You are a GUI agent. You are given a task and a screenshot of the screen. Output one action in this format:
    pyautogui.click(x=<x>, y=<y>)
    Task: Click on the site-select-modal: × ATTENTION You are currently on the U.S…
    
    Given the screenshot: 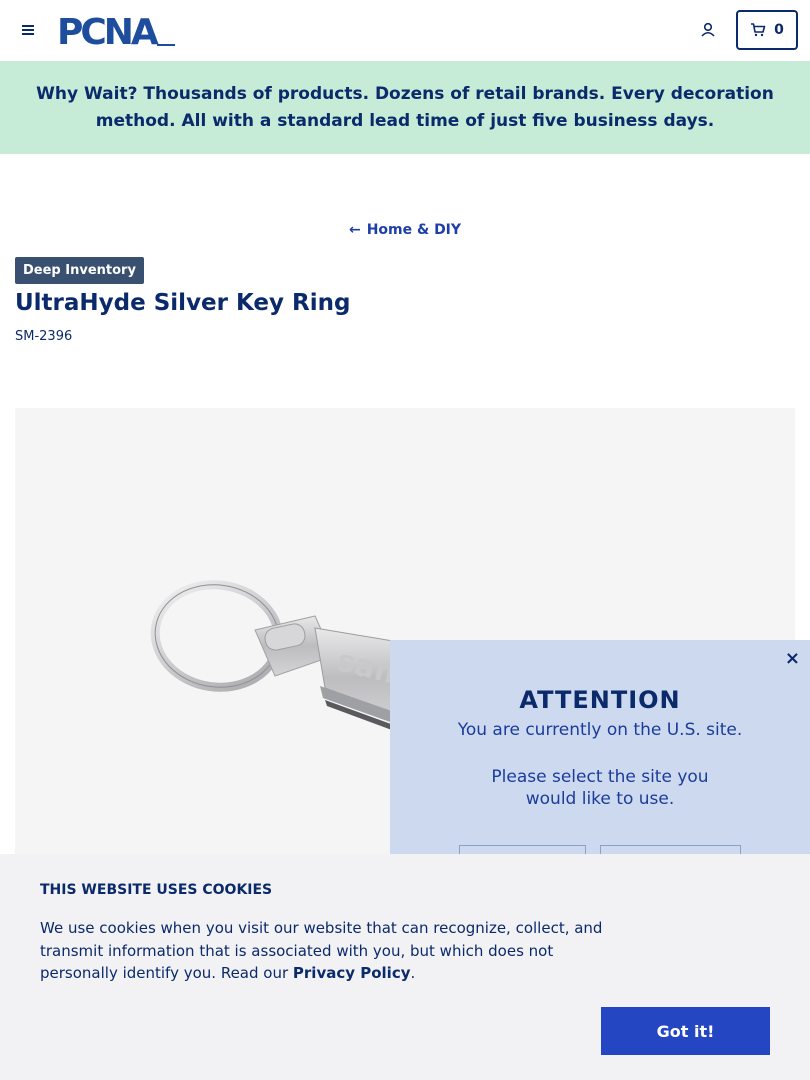 What is the action you would take?
    pyautogui.click(x=600, y=760)
    